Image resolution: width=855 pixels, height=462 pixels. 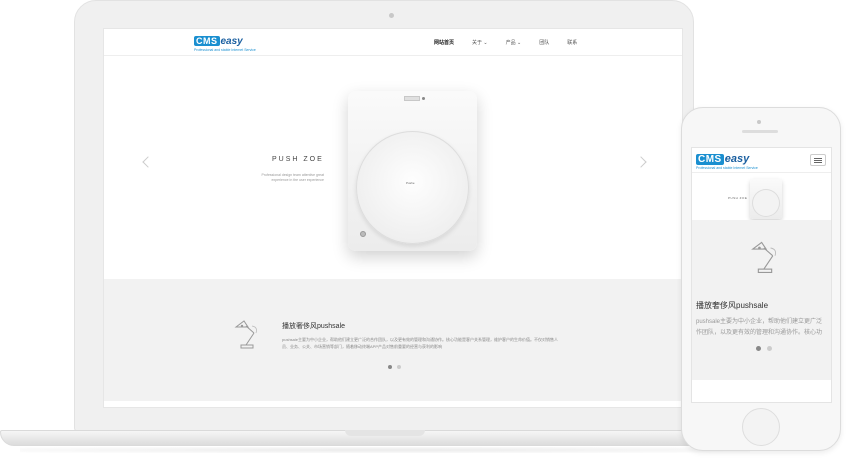 What do you see at coordinates (732, 305) in the screenshot?
I see `mobile-feature-title: 播放奢侈风pushsale` at bounding box center [732, 305].